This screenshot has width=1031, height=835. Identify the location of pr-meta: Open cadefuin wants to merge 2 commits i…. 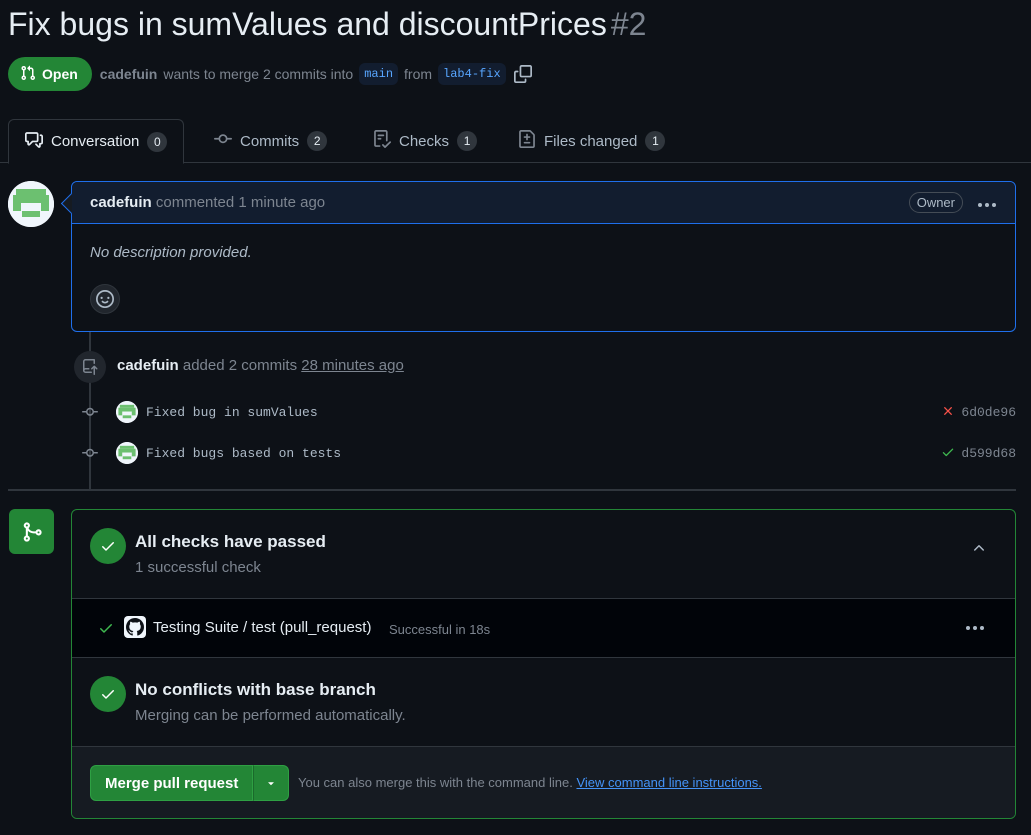
(270, 74).